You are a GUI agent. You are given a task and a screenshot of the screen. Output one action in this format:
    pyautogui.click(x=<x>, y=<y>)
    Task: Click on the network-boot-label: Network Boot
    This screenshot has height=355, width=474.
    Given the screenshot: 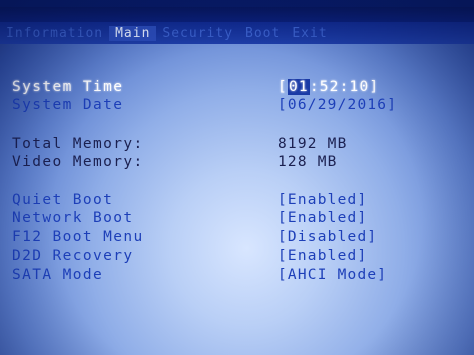 What is the action you would take?
    pyautogui.click(x=73, y=218)
    